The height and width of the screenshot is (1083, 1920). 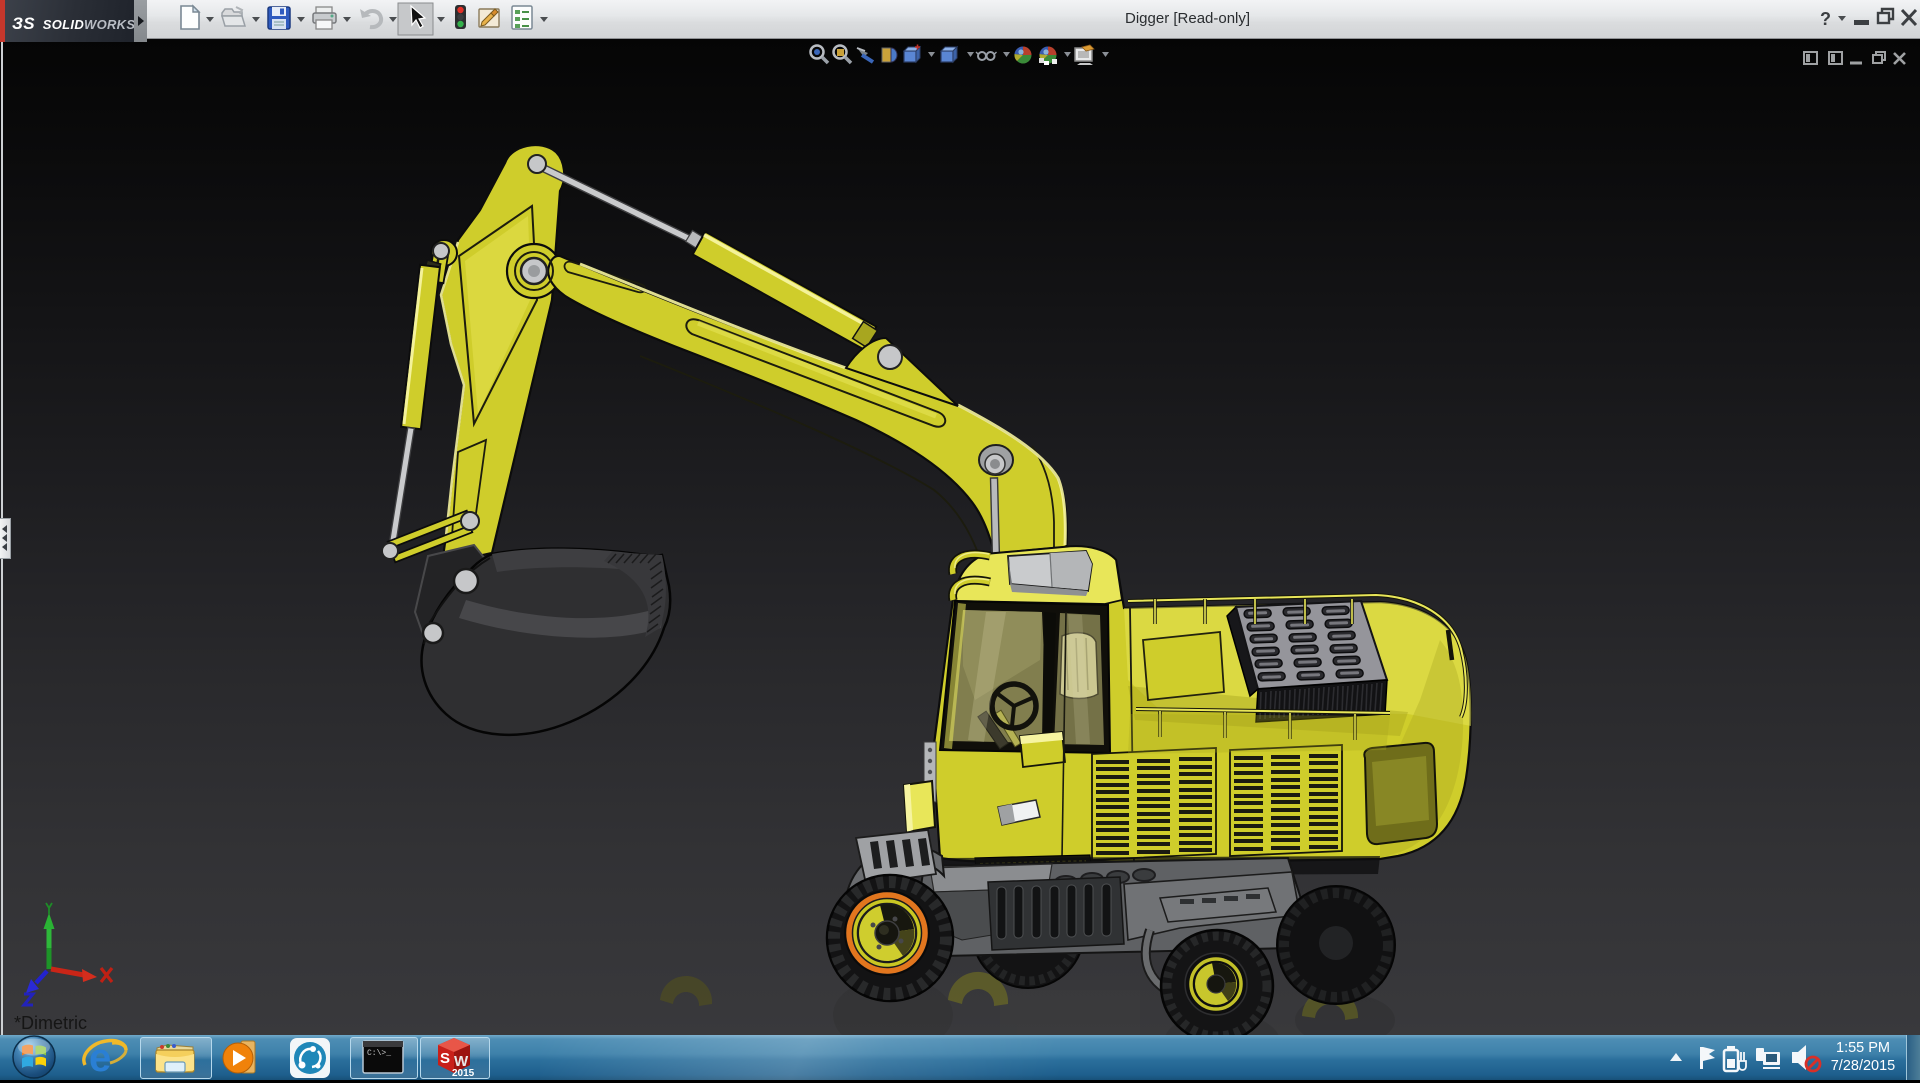 What do you see at coordinates (463, 1073) in the screenshot?
I see `svg-text: 2015` at bounding box center [463, 1073].